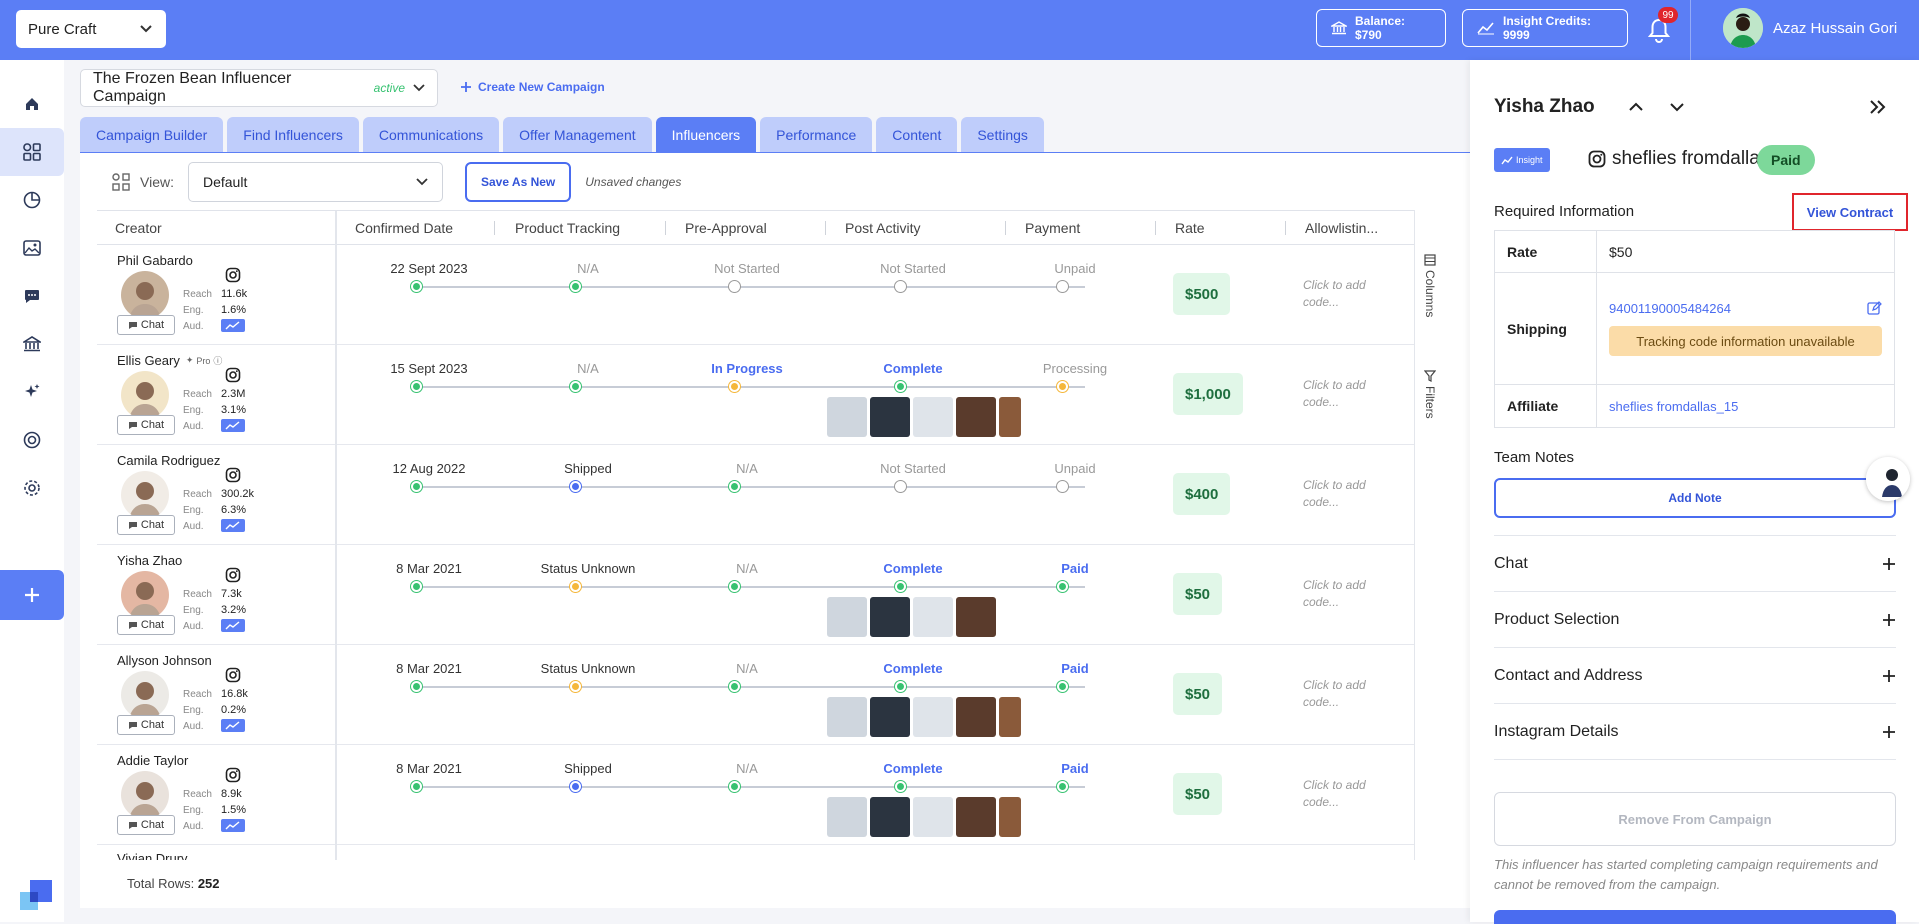 The height and width of the screenshot is (924, 1919). I want to click on affiliate-link: sheflies fromdallas_15, so click(1745, 406).